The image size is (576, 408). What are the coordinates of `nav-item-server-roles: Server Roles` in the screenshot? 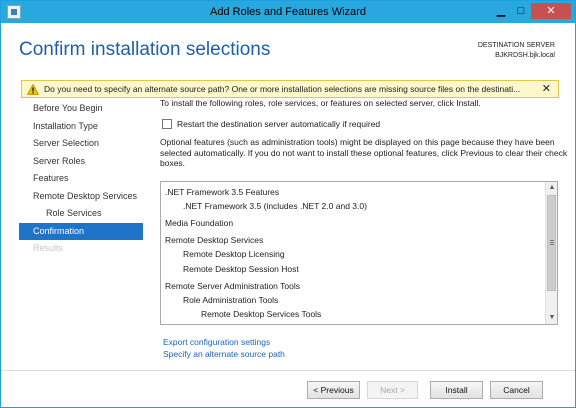 It's located at (81, 162).